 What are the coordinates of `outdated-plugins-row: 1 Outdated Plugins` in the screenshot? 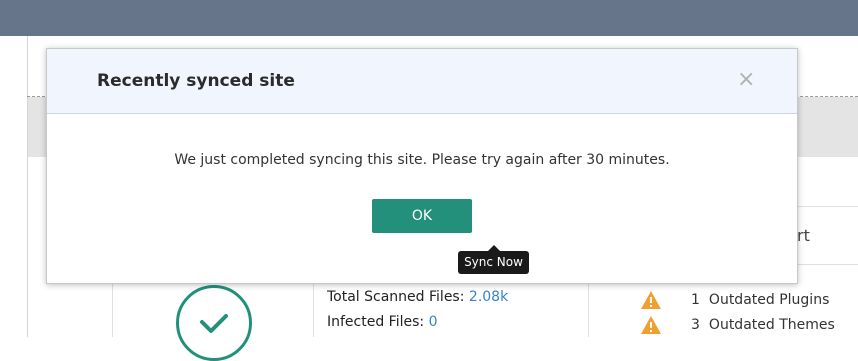 It's located at (734, 300).